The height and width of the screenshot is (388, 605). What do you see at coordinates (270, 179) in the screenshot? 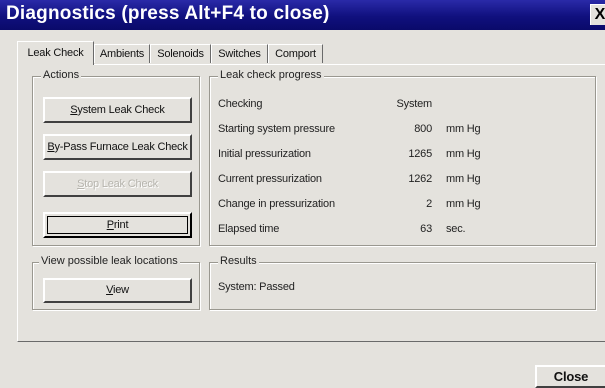
I see `progress-label: Current pressurization` at bounding box center [270, 179].